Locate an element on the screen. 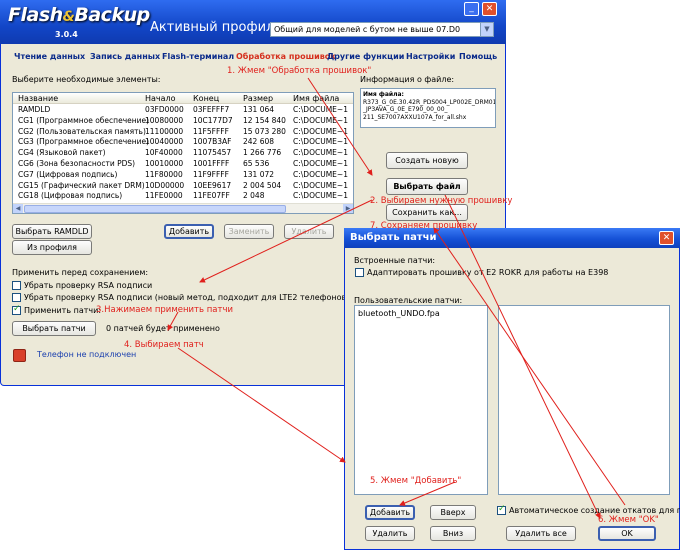 The width and height of the screenshot is (680, 550). annotation-step-6: 6. Жмем "OK" is located at coordinates (628, 520).